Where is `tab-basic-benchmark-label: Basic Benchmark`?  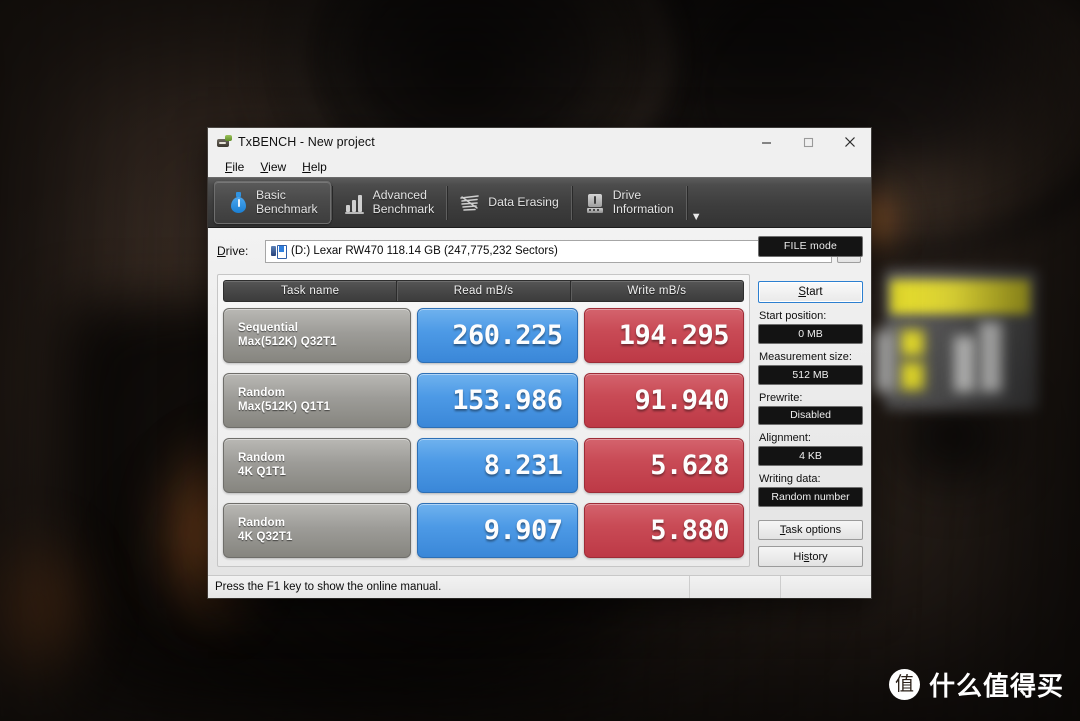
tab-basic-benchmark-label: Basic Benchmark is located at coordinates (287, 202).